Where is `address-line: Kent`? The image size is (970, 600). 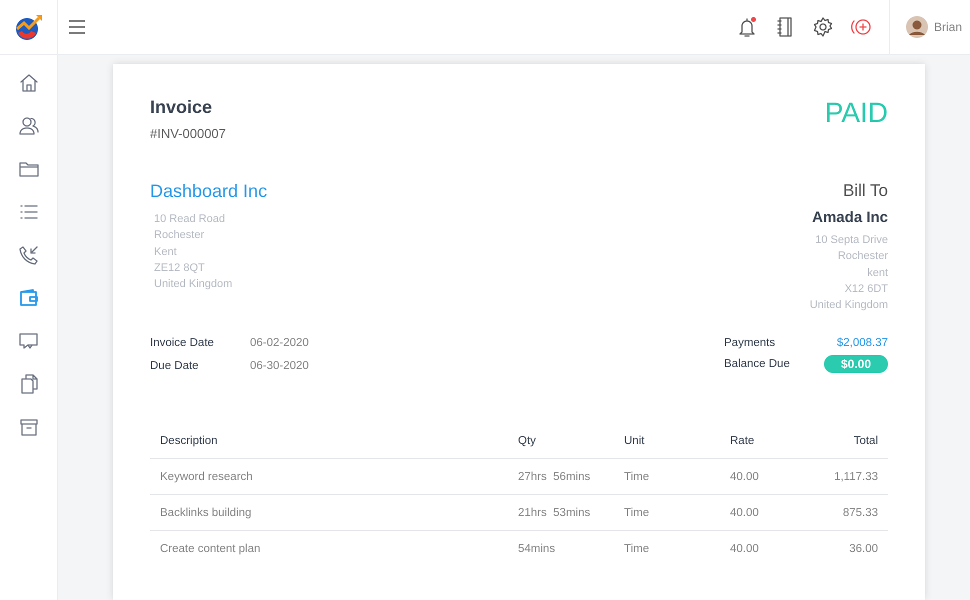
address-line: Kent is located at coordinates (166, 252).